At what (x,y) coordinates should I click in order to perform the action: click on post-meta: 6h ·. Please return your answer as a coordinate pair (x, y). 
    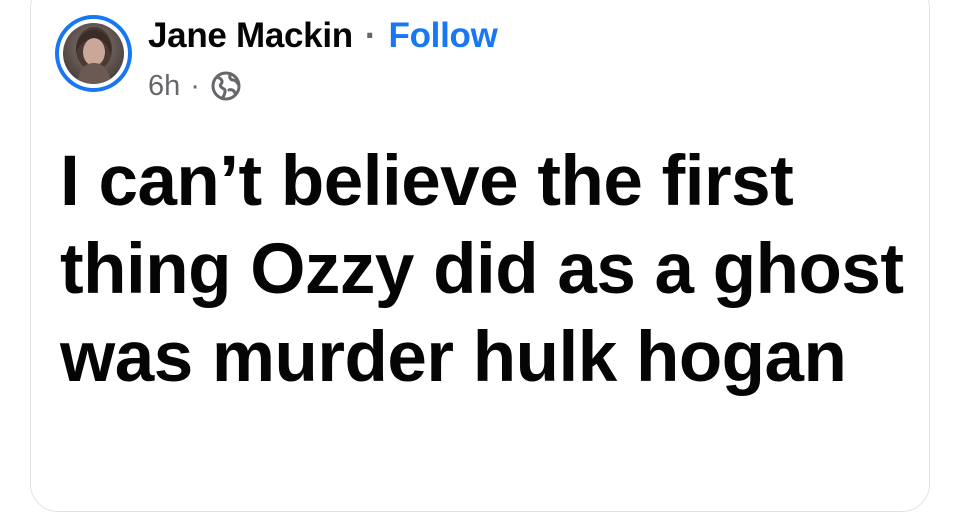
    Looking at the image, I should click on (195, 86).